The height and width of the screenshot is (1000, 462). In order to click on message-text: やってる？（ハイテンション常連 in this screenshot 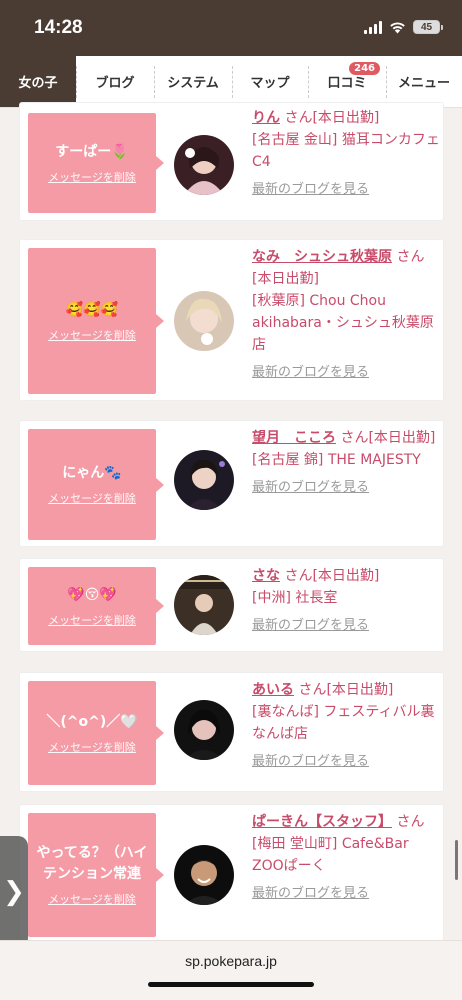, I will do `click(92, 863)`.